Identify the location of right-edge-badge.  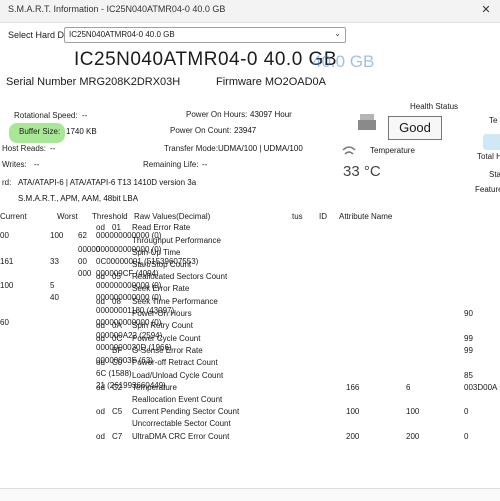
(491, 142).